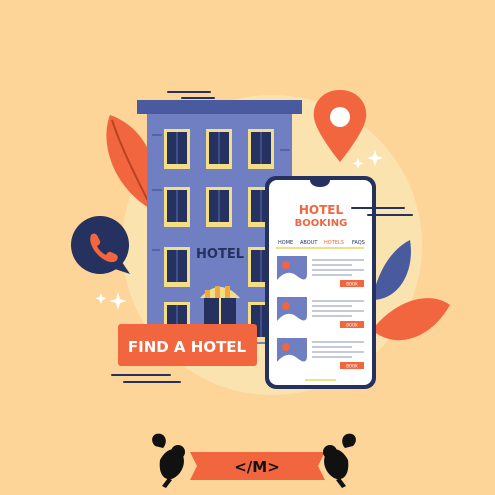 The width and height of the screenshot is (495, 495). Describe the element at coordinates (220, 254) in the screenshot. I see `hotel-sign: HOTEL` at that location.